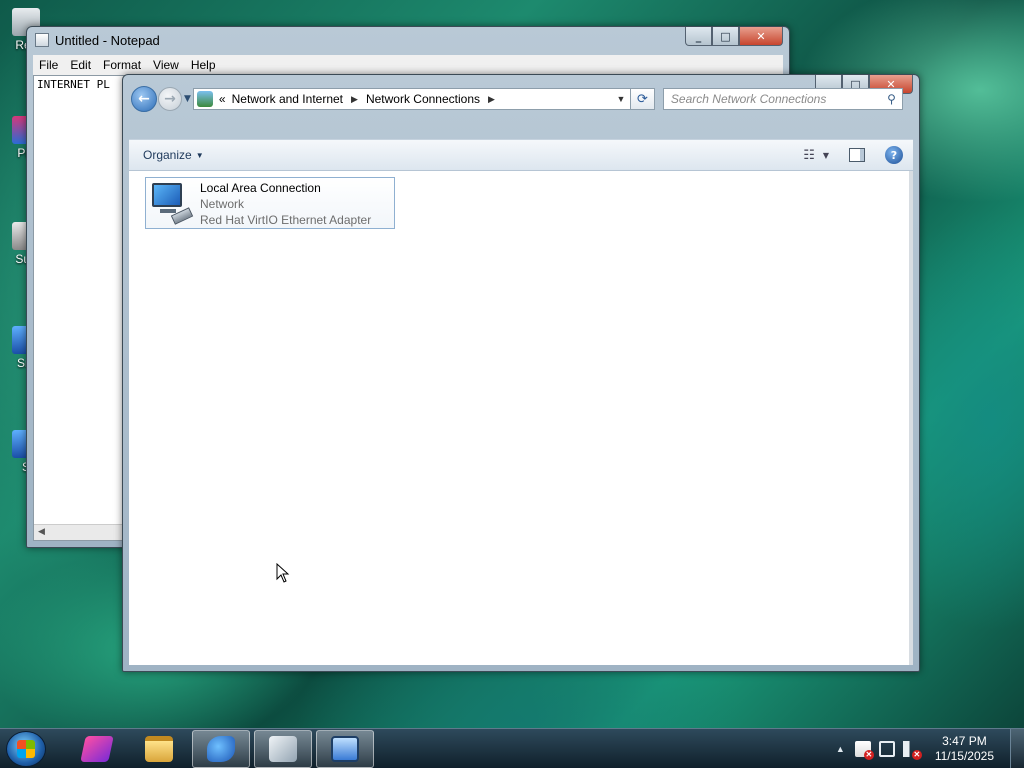 The width and height of the screenshot is (1024, 768). Describe the element at coordinates (725, 36) in the screenshot. I see `maximize-button: □` at that location.